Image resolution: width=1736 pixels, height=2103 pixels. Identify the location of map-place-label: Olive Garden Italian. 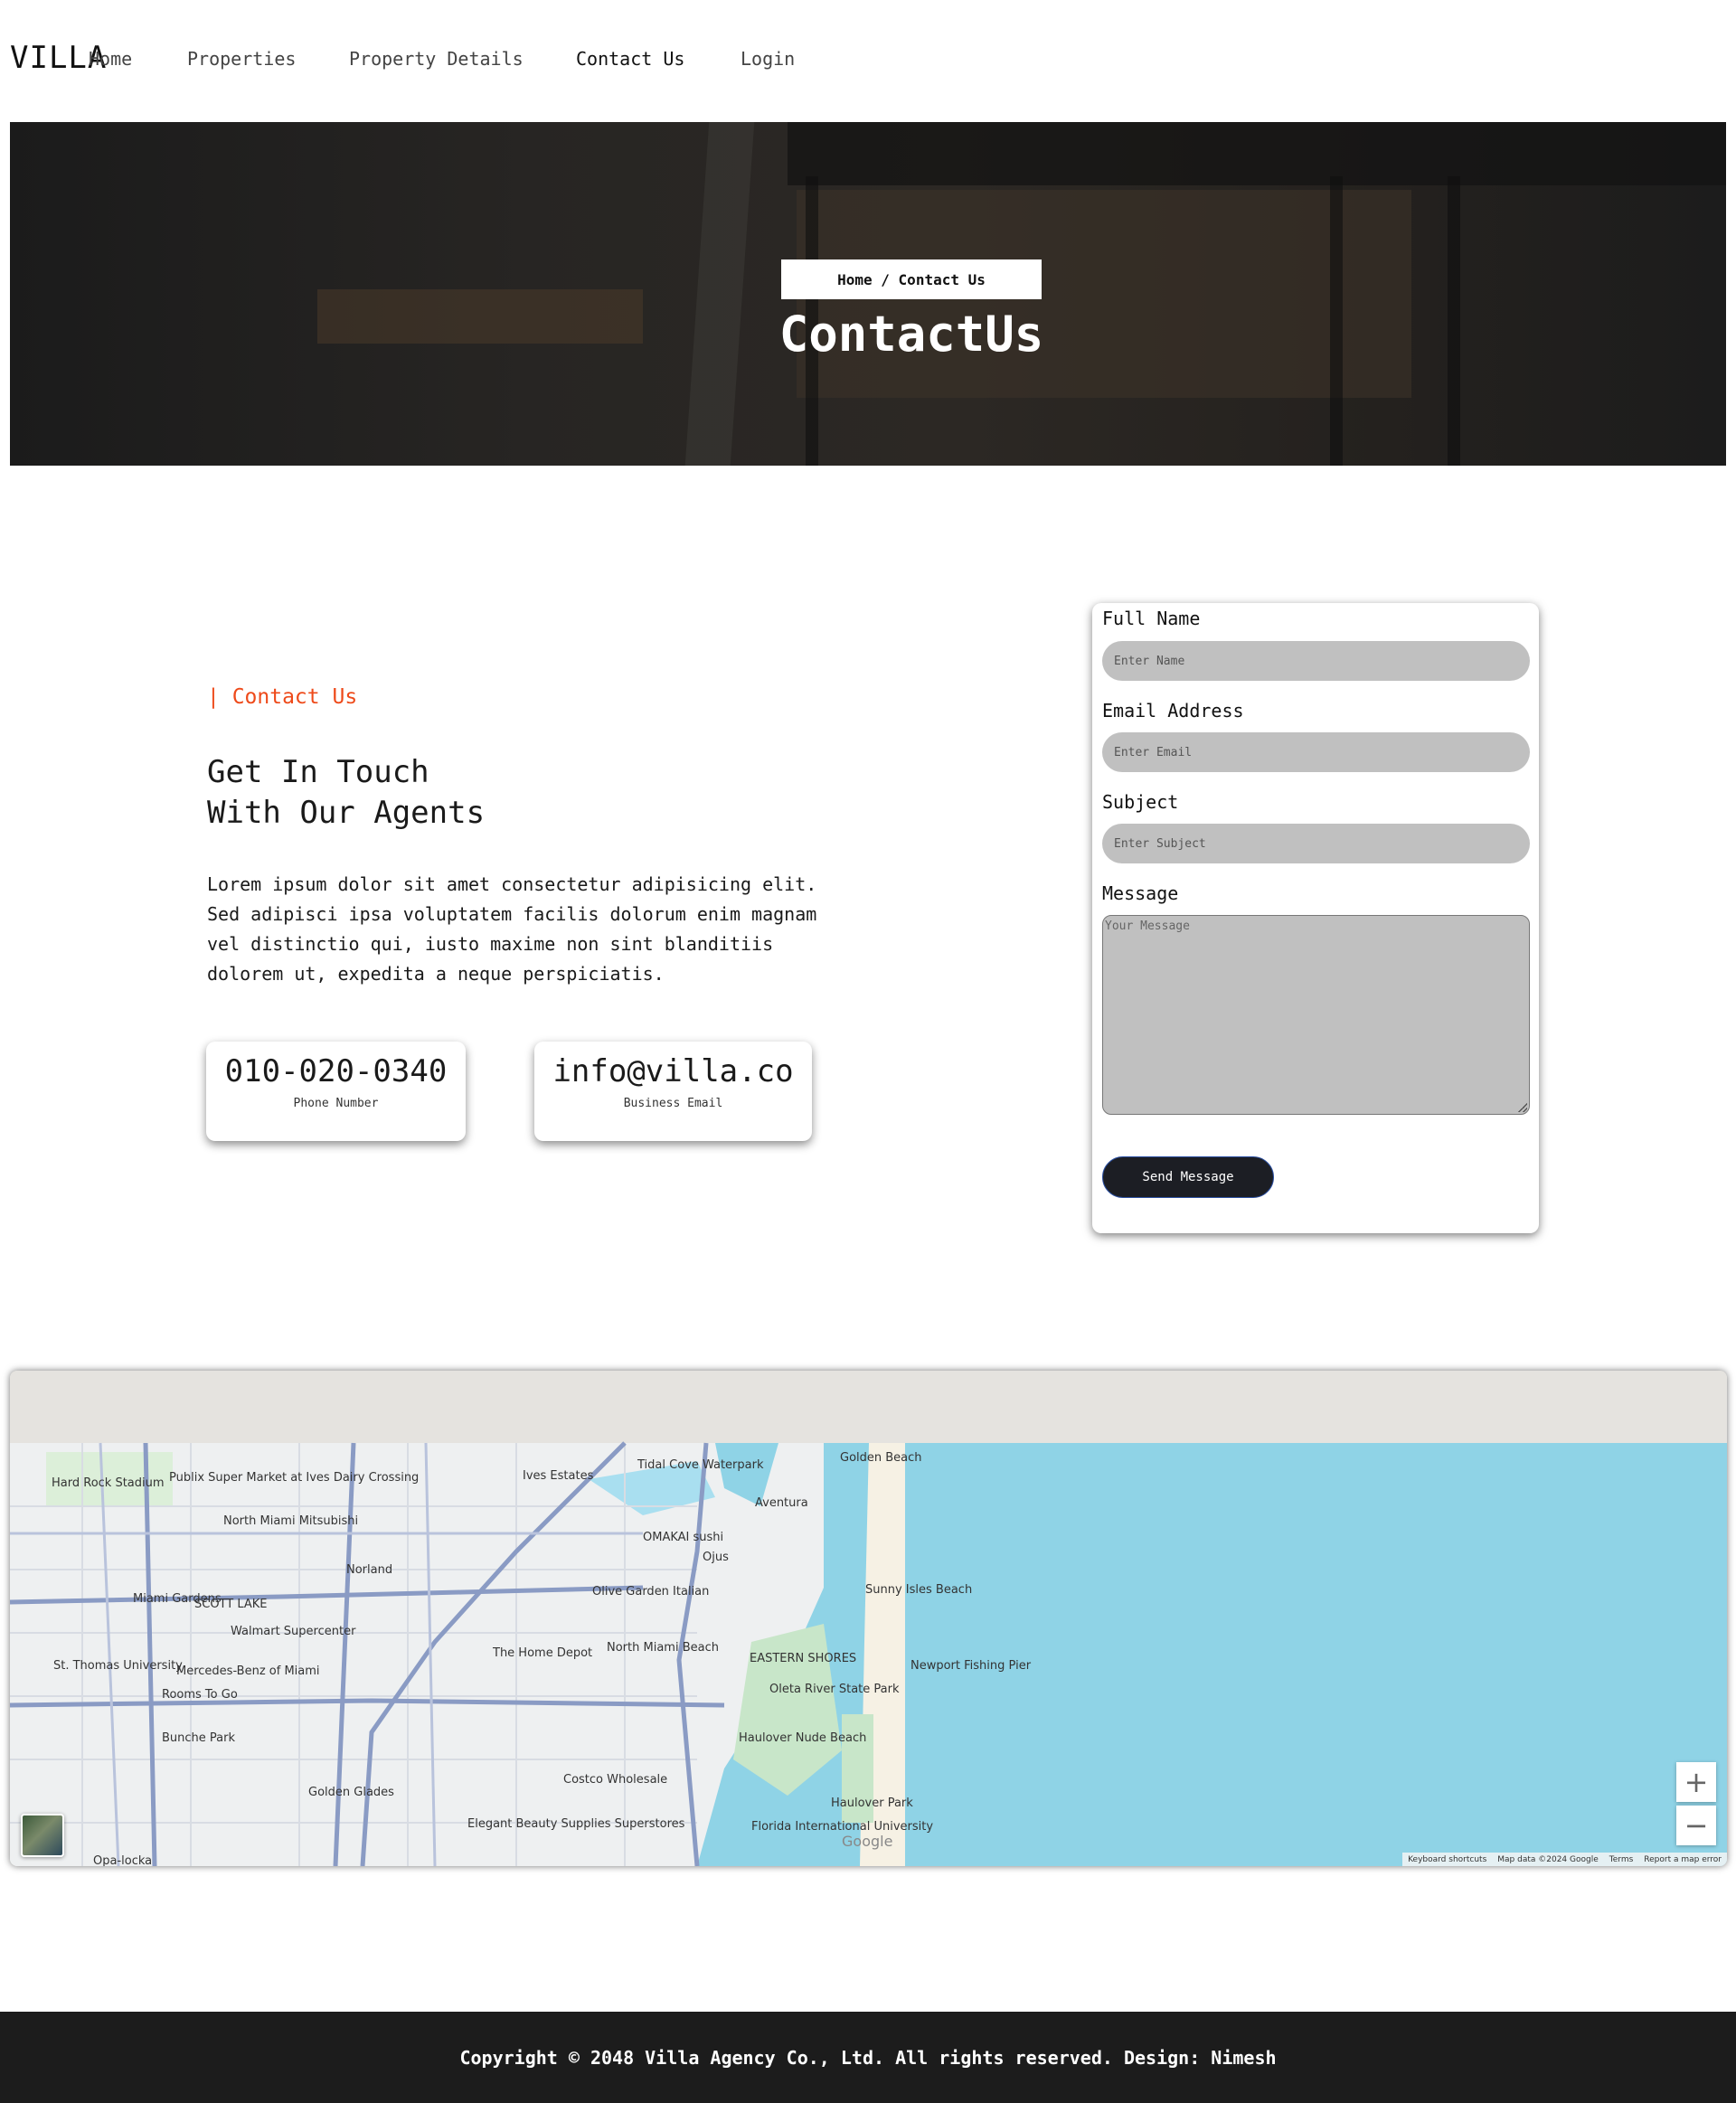
(650, 1591).